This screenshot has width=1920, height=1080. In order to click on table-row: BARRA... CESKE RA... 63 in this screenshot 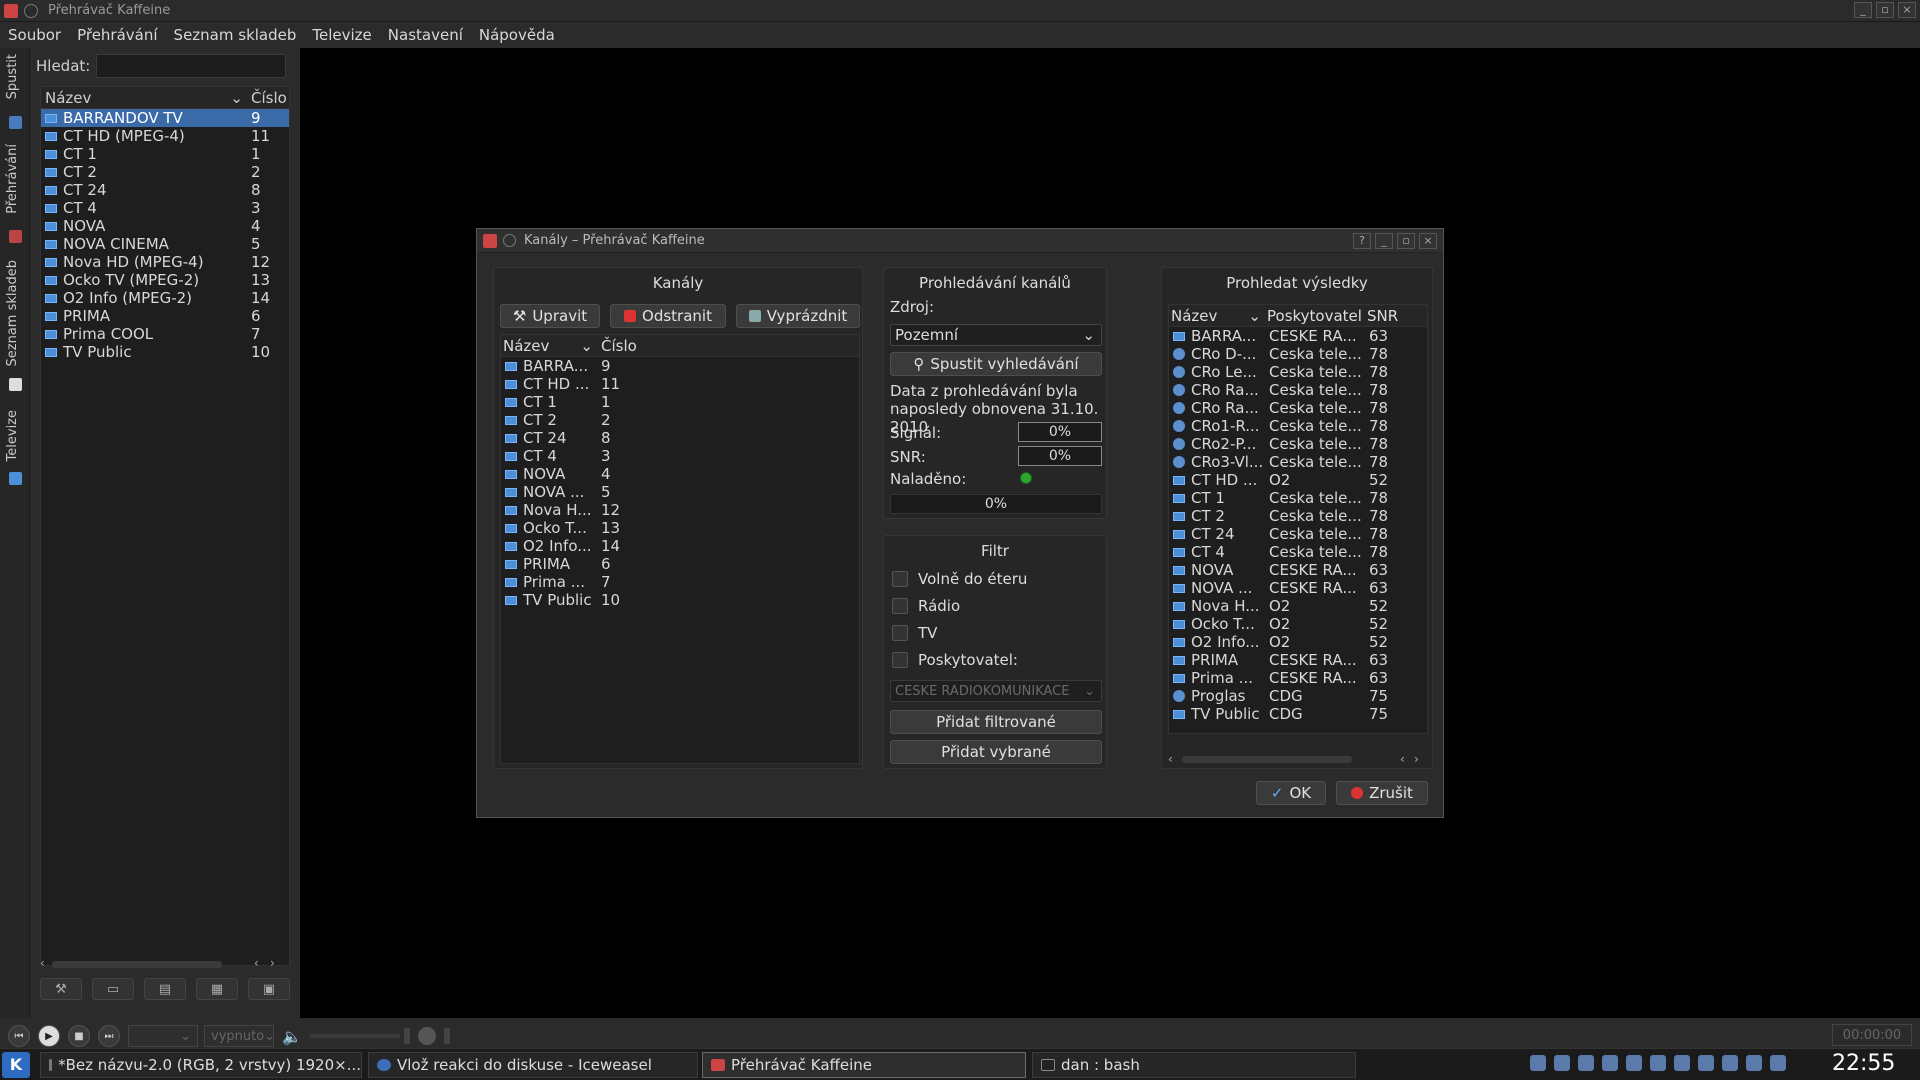, I will do `click(1298, 336)`.